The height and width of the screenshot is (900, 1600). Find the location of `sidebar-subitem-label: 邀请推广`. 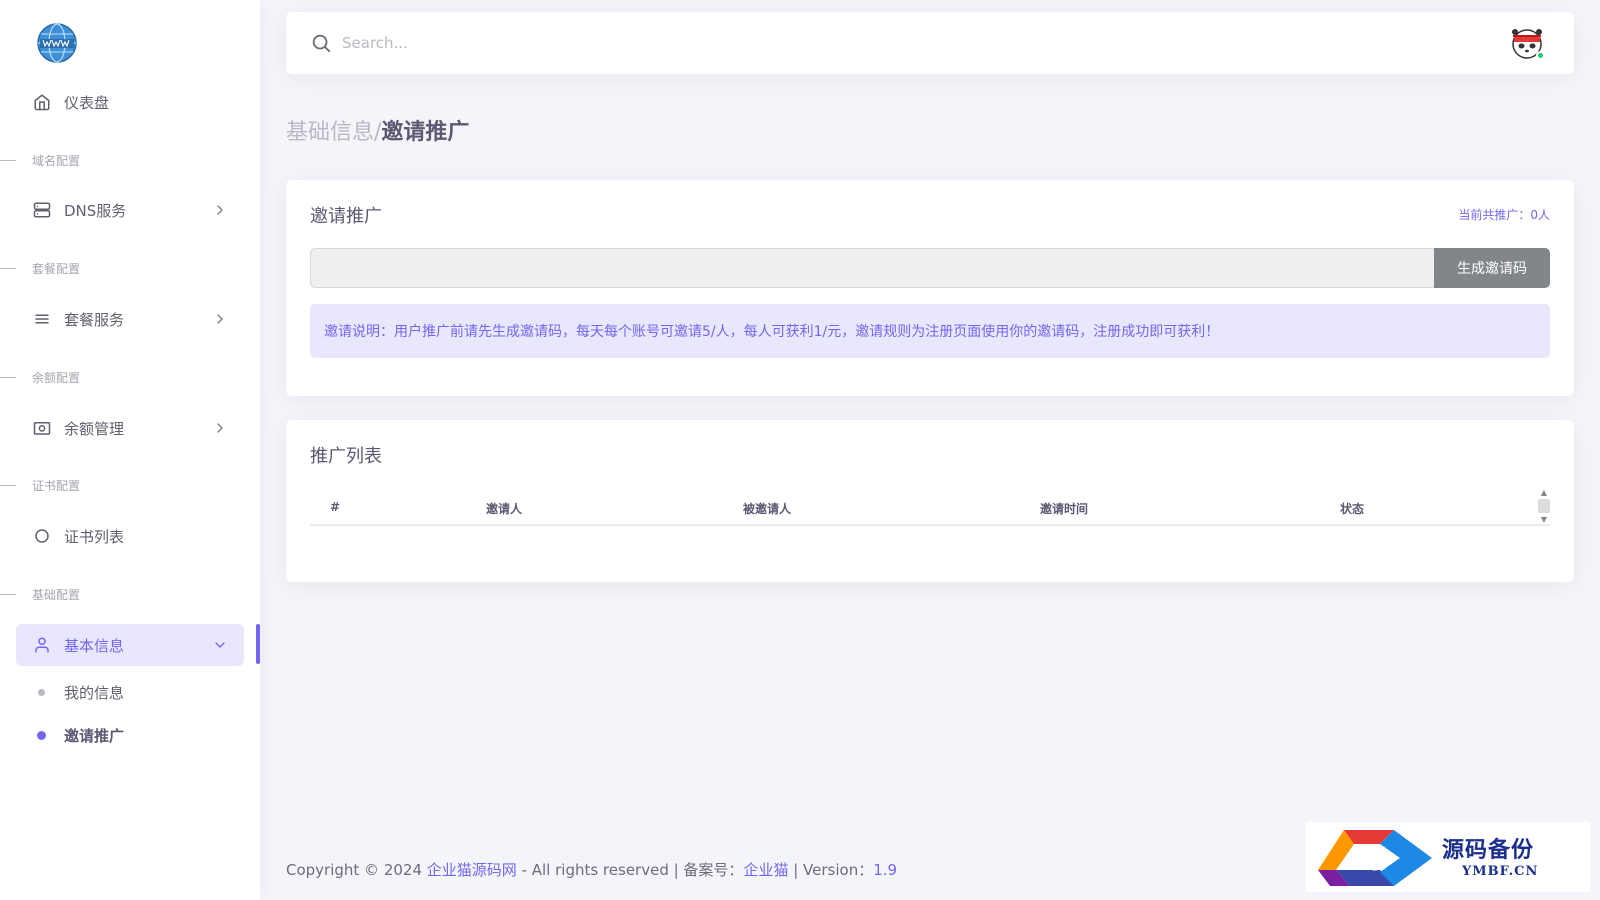

sidebar-subitem-label: 邀请推广 is located at coordinates (94, 735).